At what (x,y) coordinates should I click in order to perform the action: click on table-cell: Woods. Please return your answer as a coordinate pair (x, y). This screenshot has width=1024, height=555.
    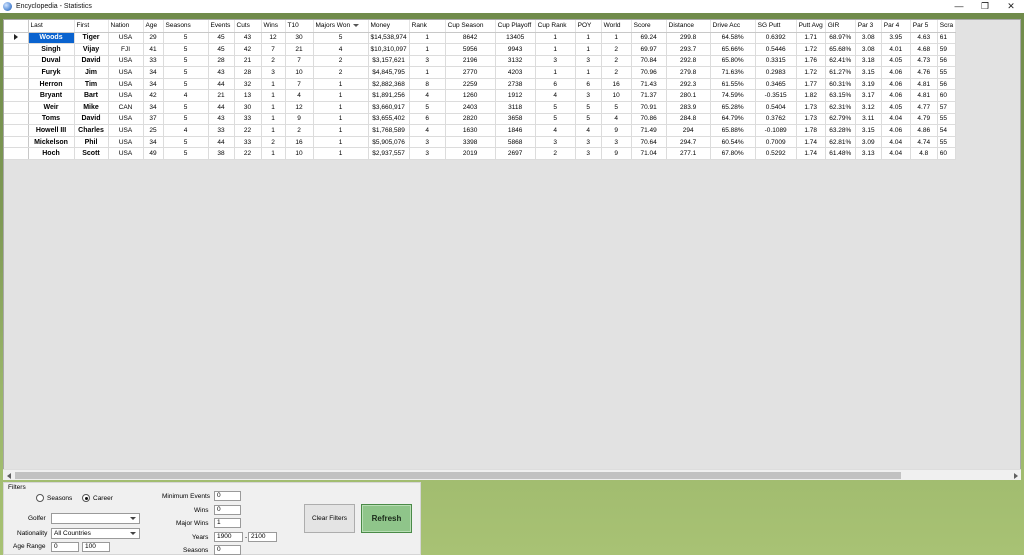
    Looking at the image, I should click on (51, 38).